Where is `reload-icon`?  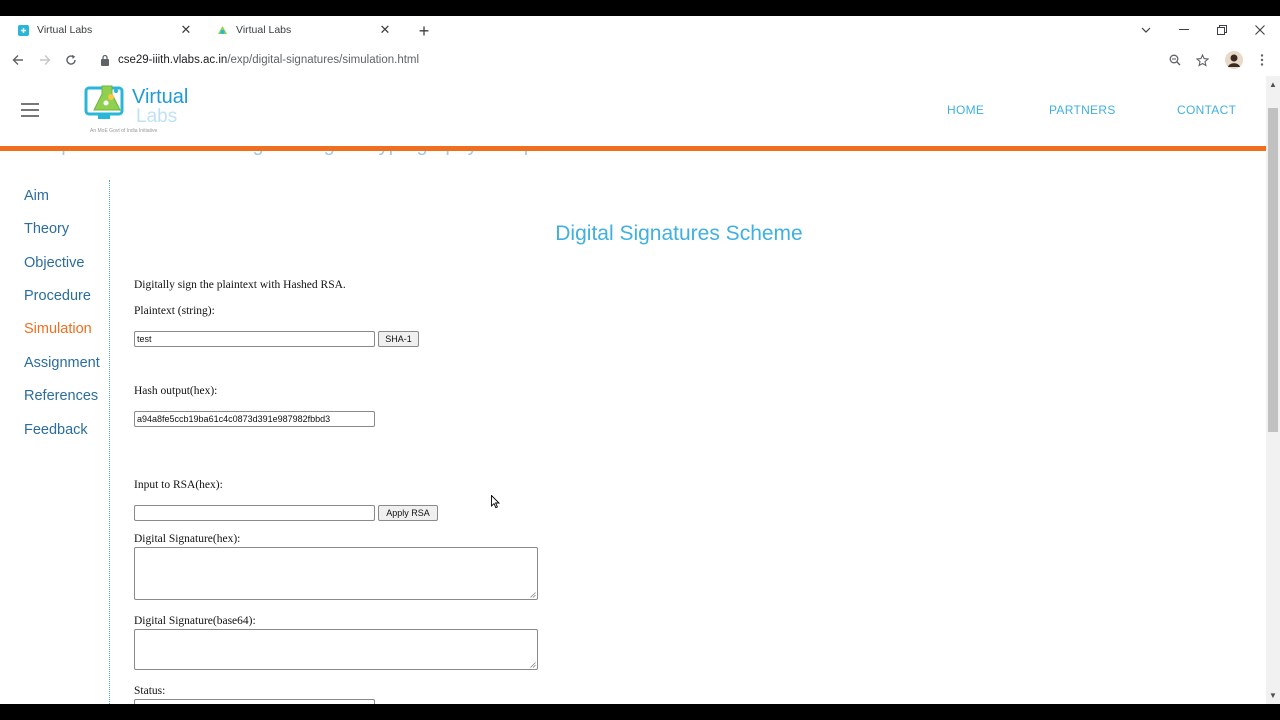
reload-icon is located at coordinates (71, 60).